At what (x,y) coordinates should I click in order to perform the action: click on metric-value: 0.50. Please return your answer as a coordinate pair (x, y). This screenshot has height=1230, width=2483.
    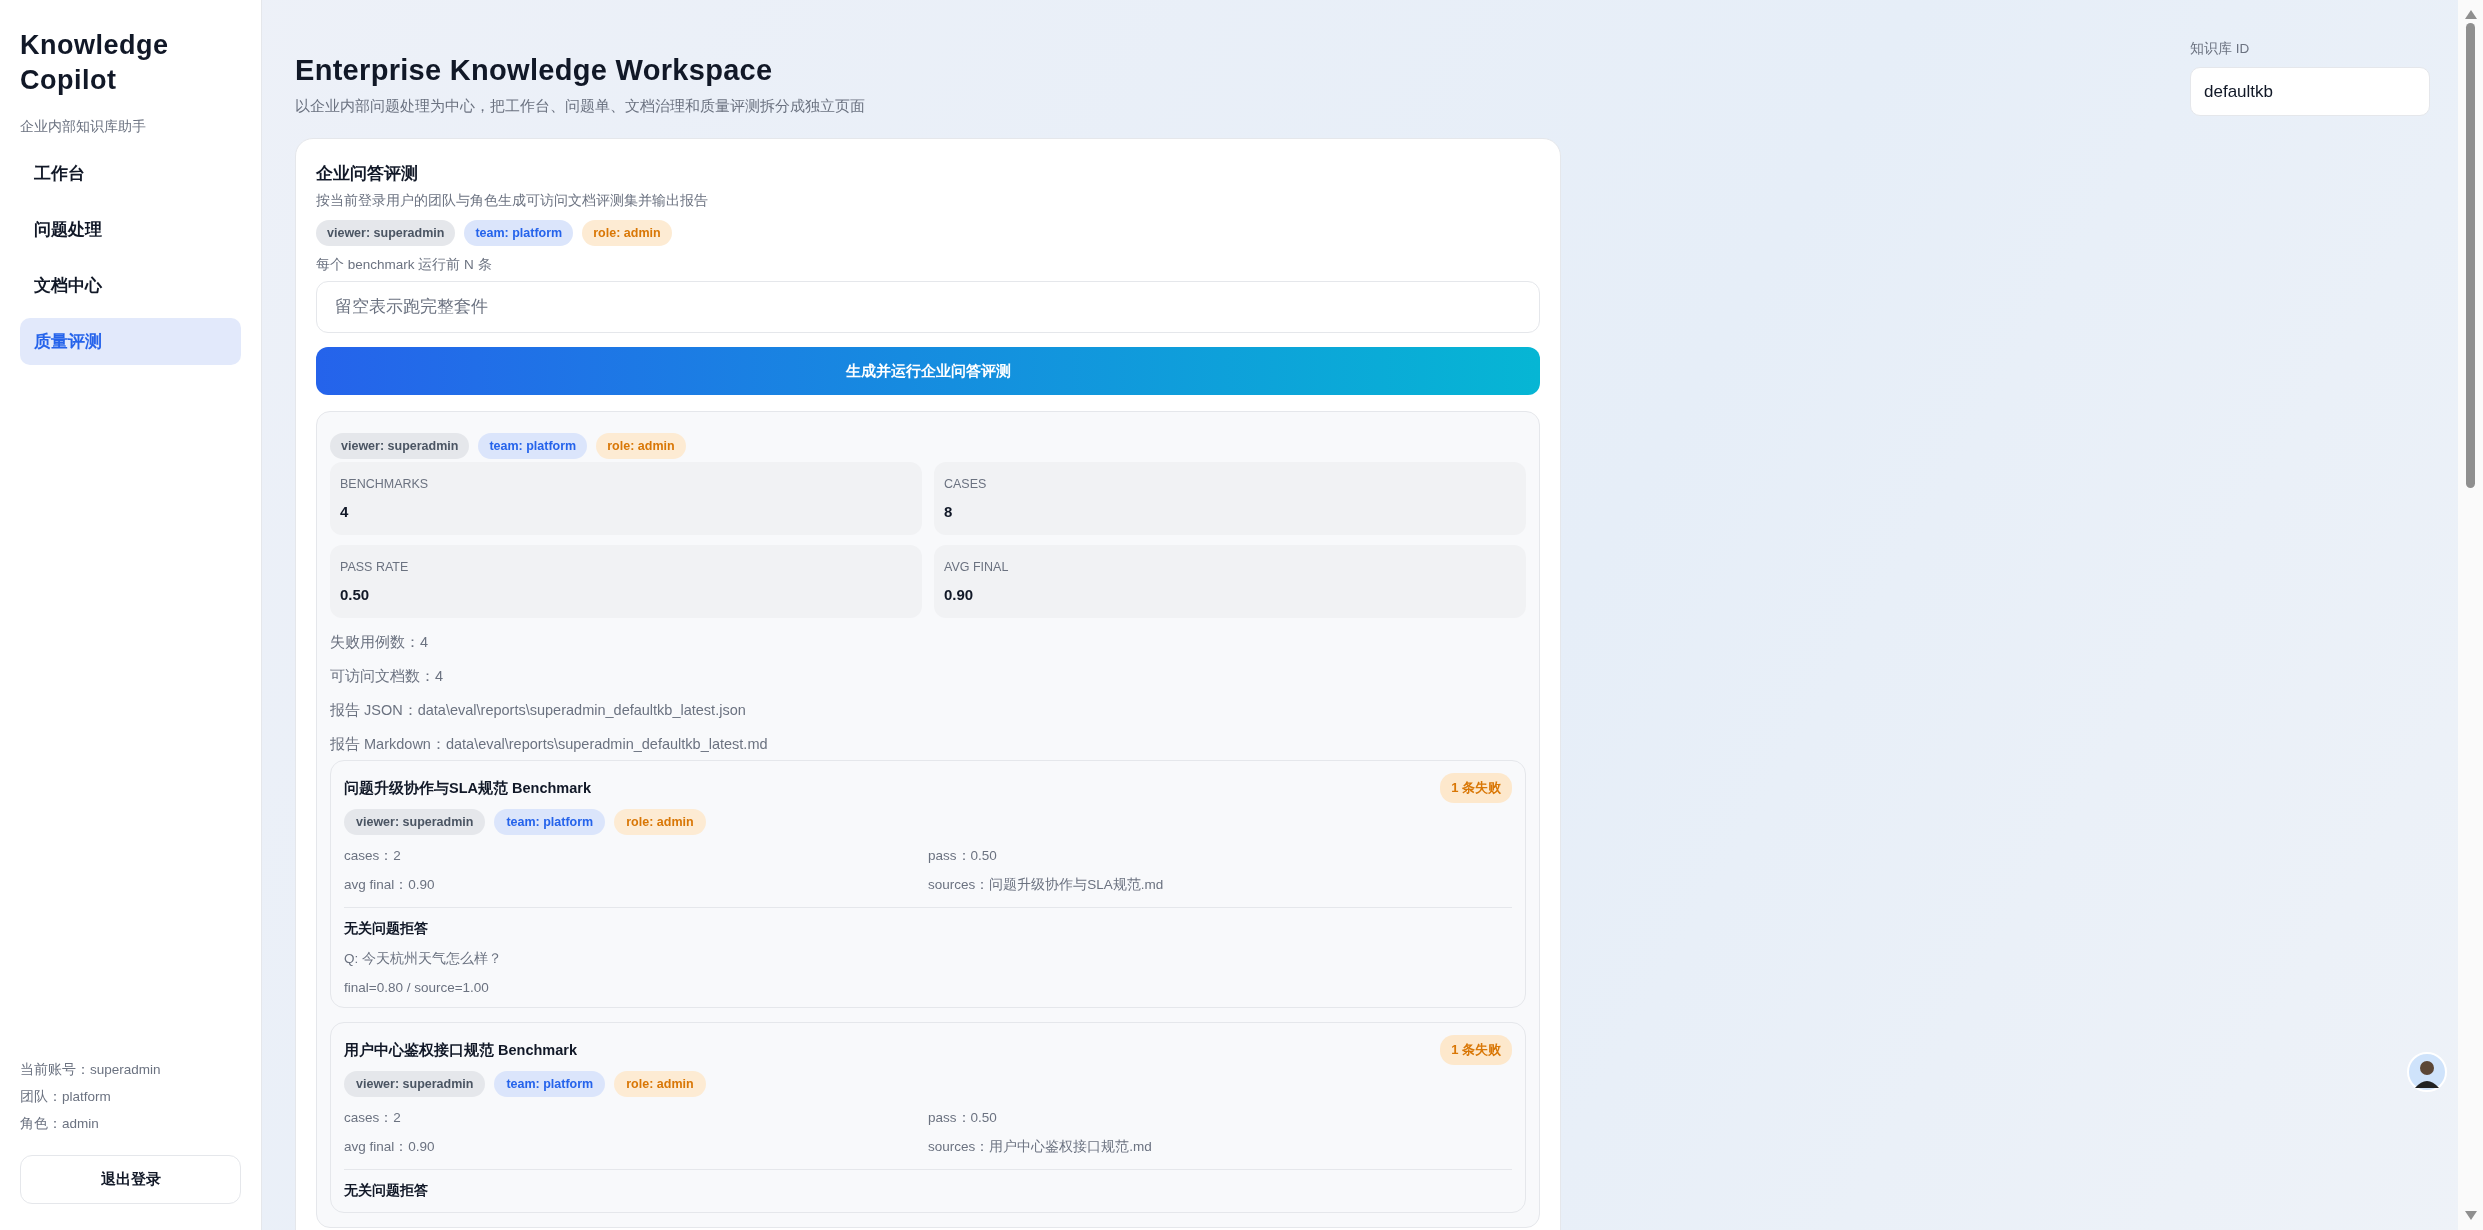
    Looking at the image, I should click on (355, 594).